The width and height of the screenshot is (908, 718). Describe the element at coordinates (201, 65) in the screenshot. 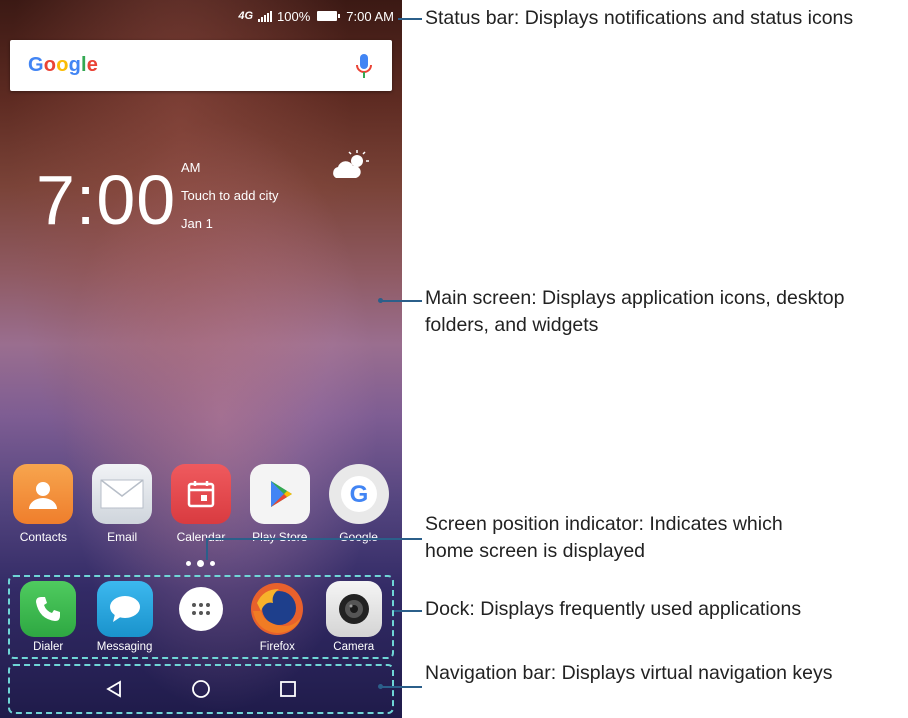

I see `google-search-bar: Google` at that location.